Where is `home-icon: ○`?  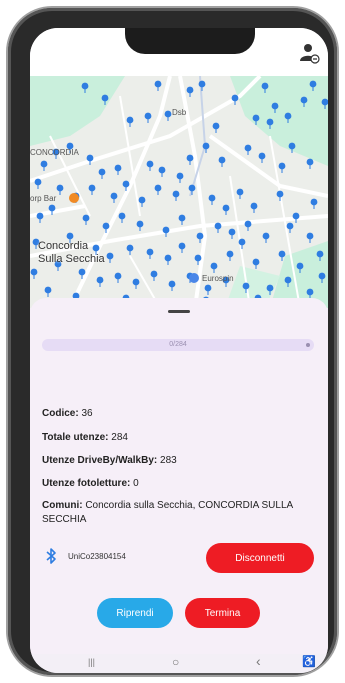 home-icon: ○ is located at coordinates (175, 662).